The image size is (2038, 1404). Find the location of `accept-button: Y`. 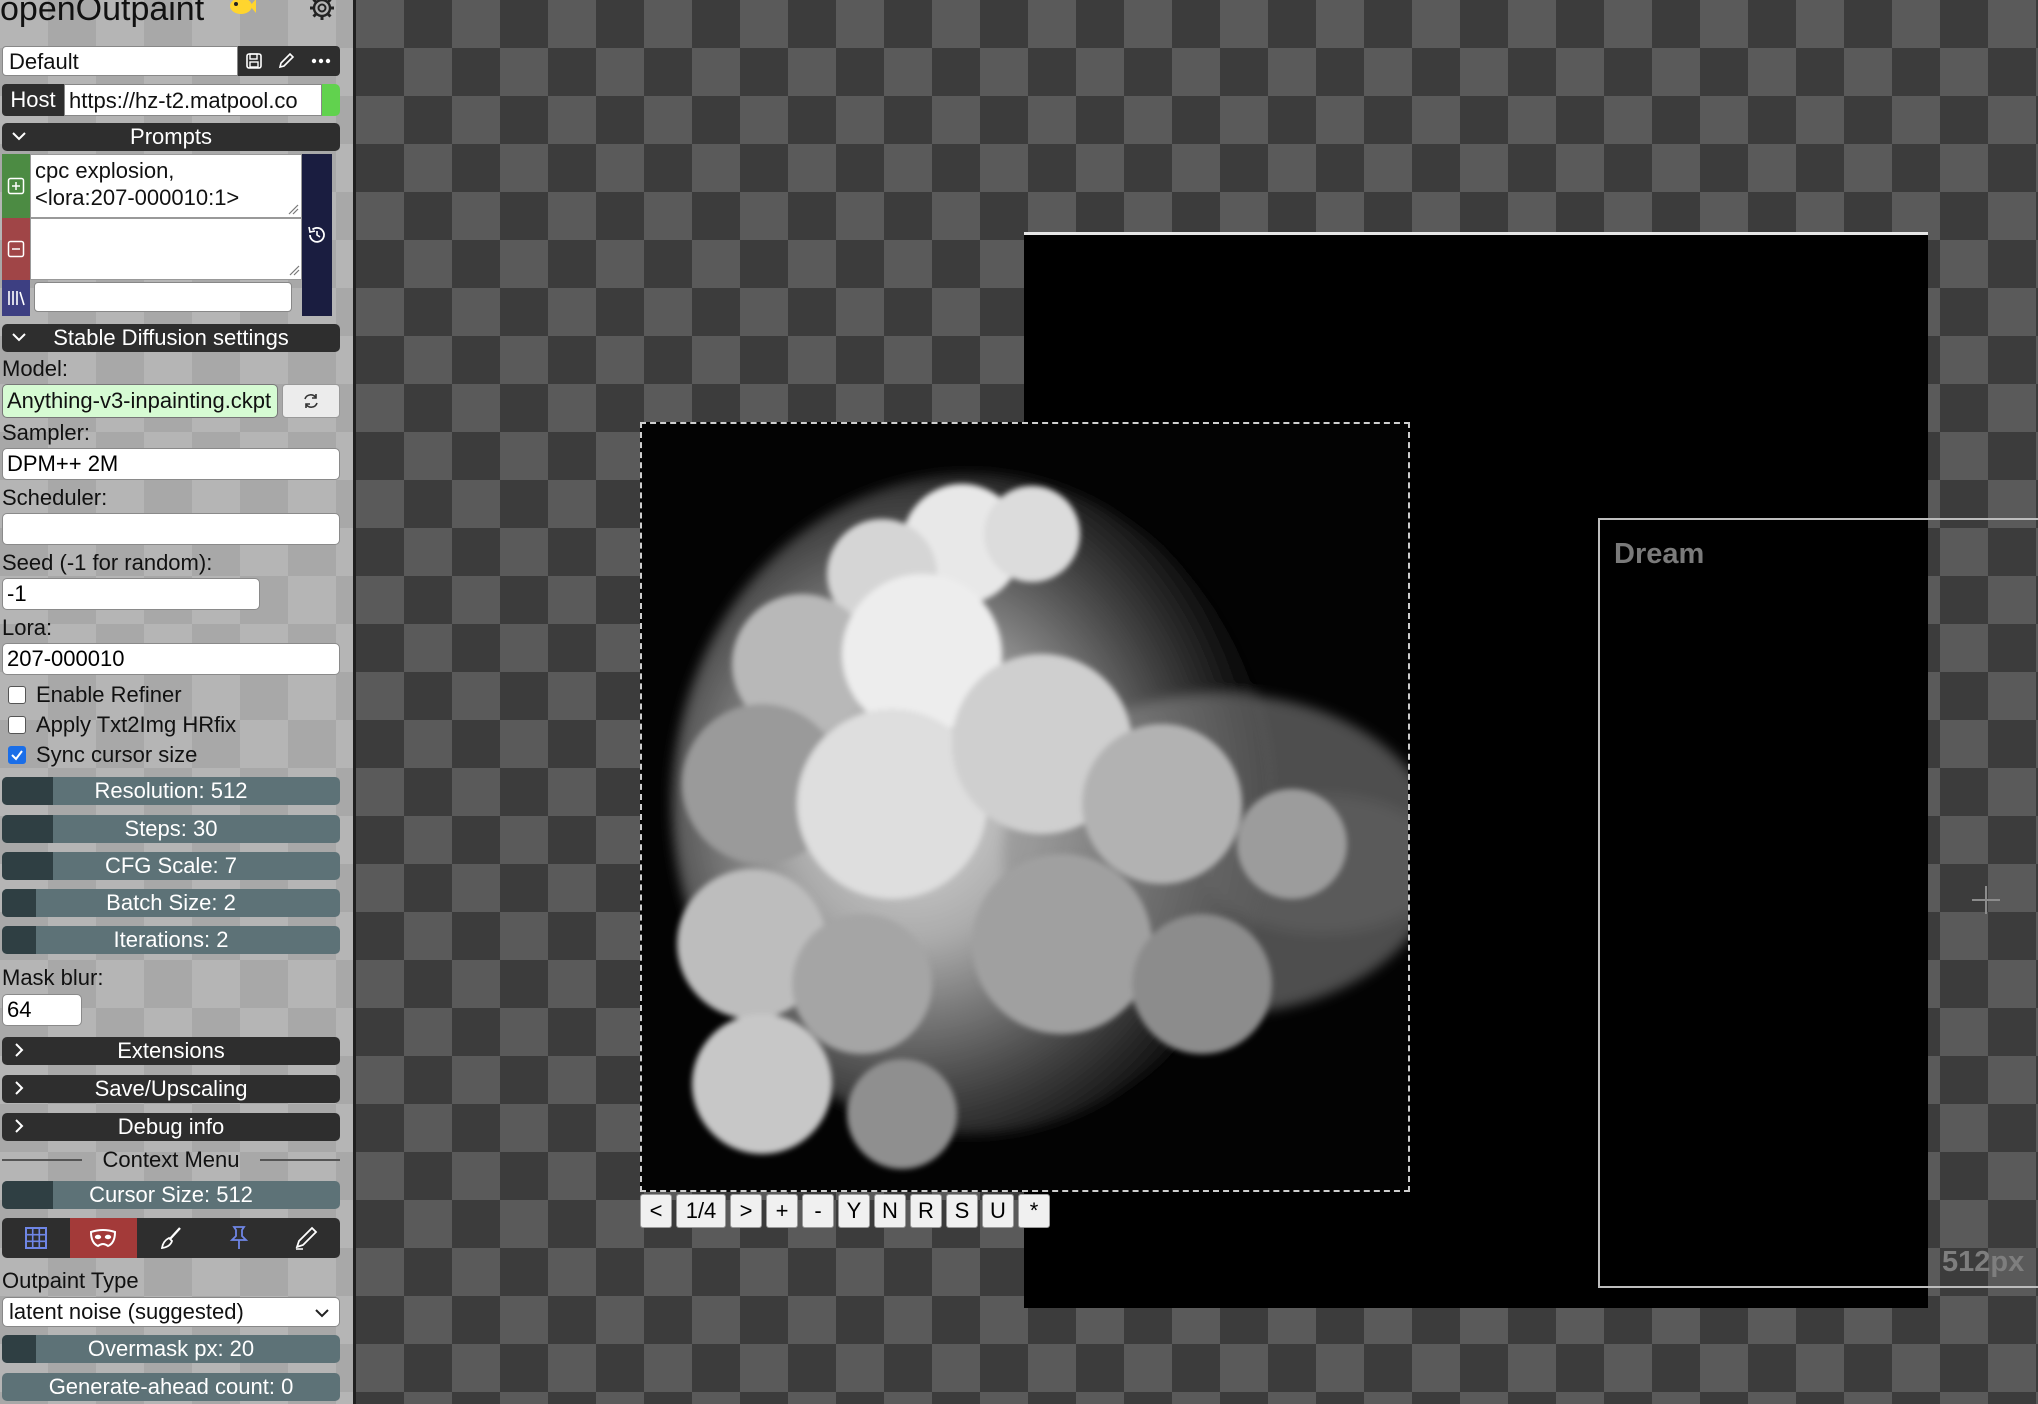

accept-button: Y is located at coordinates (854, 1211).